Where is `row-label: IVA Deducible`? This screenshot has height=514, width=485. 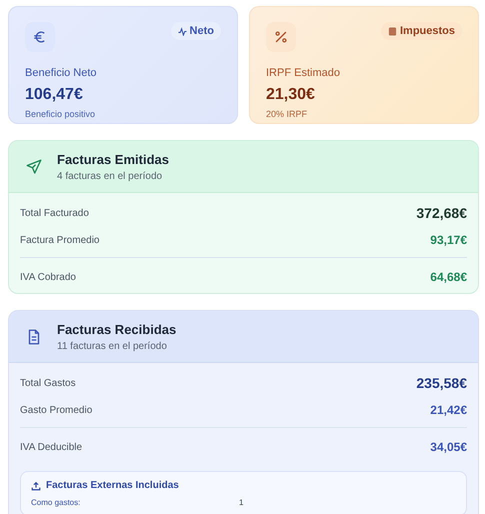 row-label: IVA Deducible is located at coordinates (51, 447).